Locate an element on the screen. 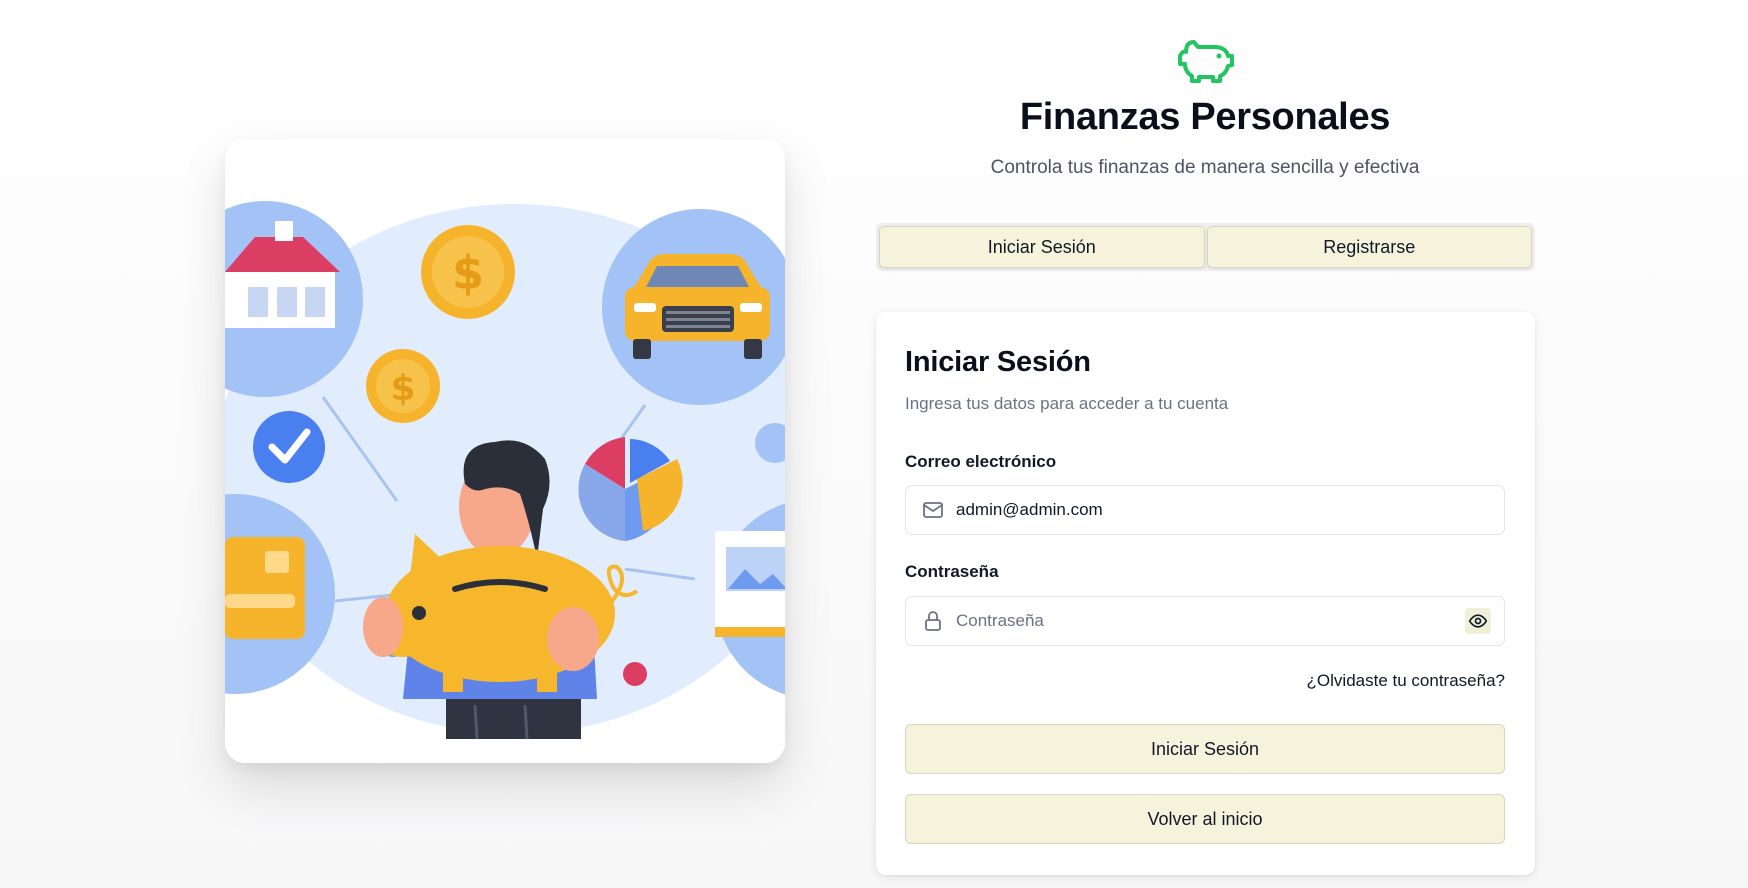 This screenshot has width=1748, height=888. lock-icon is located at coordinates (933, 621).